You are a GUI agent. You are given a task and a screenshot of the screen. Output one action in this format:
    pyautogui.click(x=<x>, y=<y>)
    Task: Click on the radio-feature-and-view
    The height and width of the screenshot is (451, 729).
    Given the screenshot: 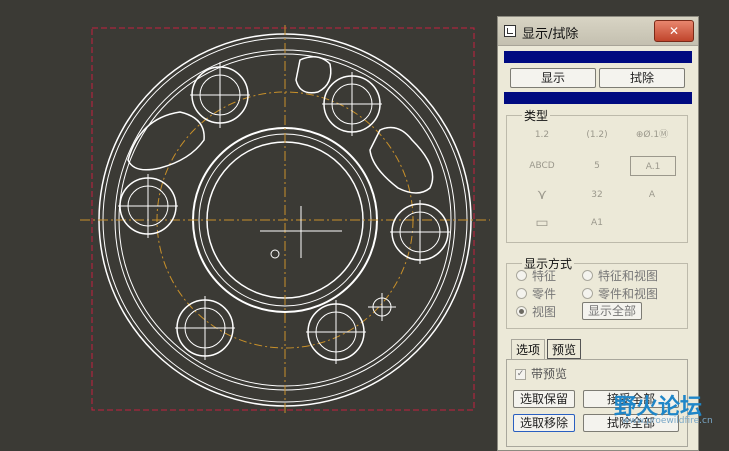 What is the action you would take?
    pyautogui.click(x=587, y=275)
    